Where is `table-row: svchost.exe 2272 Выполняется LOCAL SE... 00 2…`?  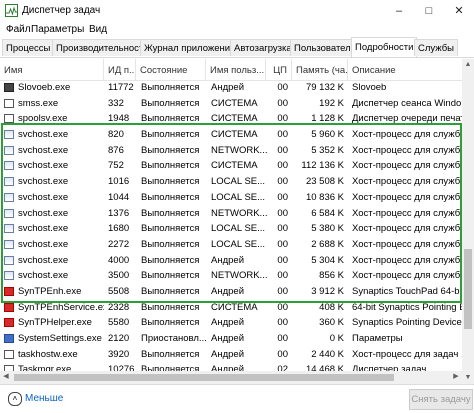
table-row: svchost.exe 2272 Выполняется LOCAL SE... 00 2… is located at coordinates (231, 245).